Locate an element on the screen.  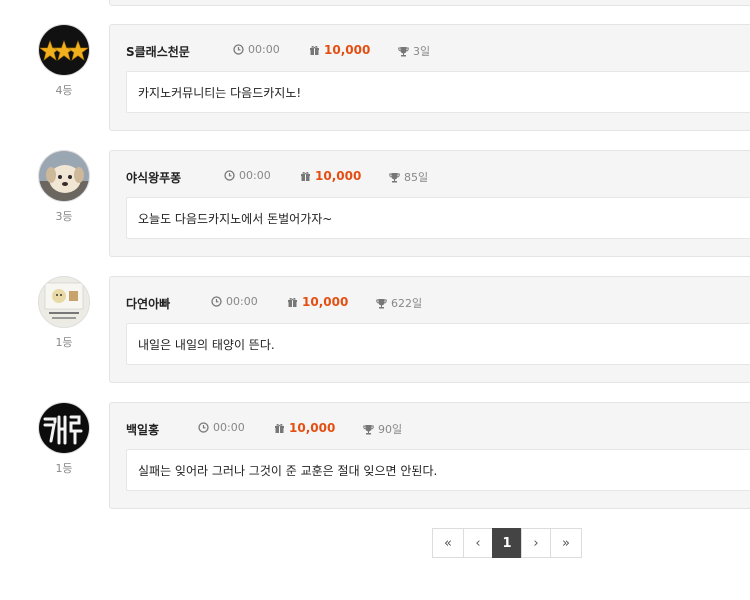
neon-text-avatar-image is located at coordinates (64, 428).